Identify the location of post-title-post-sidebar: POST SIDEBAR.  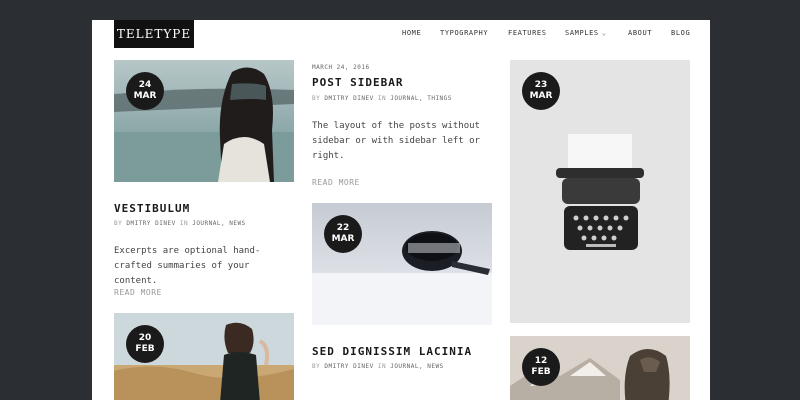
(357, 82).